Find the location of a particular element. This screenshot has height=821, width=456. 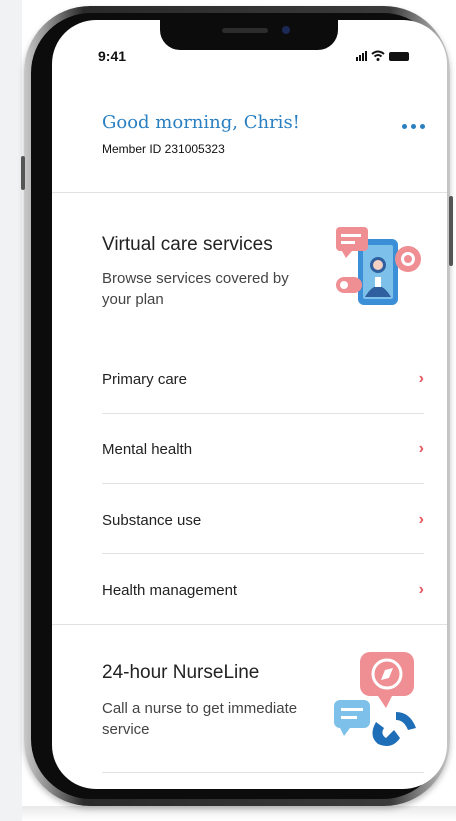

nurseline-illustration is located at coordinates (375, 699).